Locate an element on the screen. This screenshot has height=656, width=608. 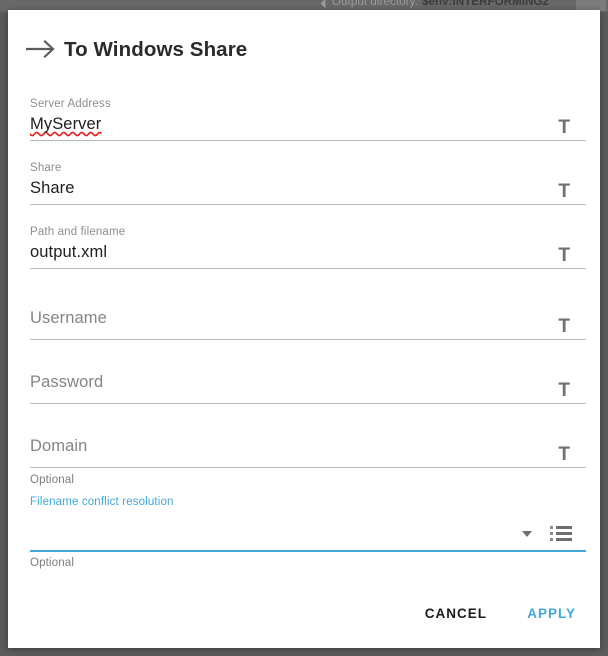
field-hint-domain: Optional is located at coordinates (52, 480).